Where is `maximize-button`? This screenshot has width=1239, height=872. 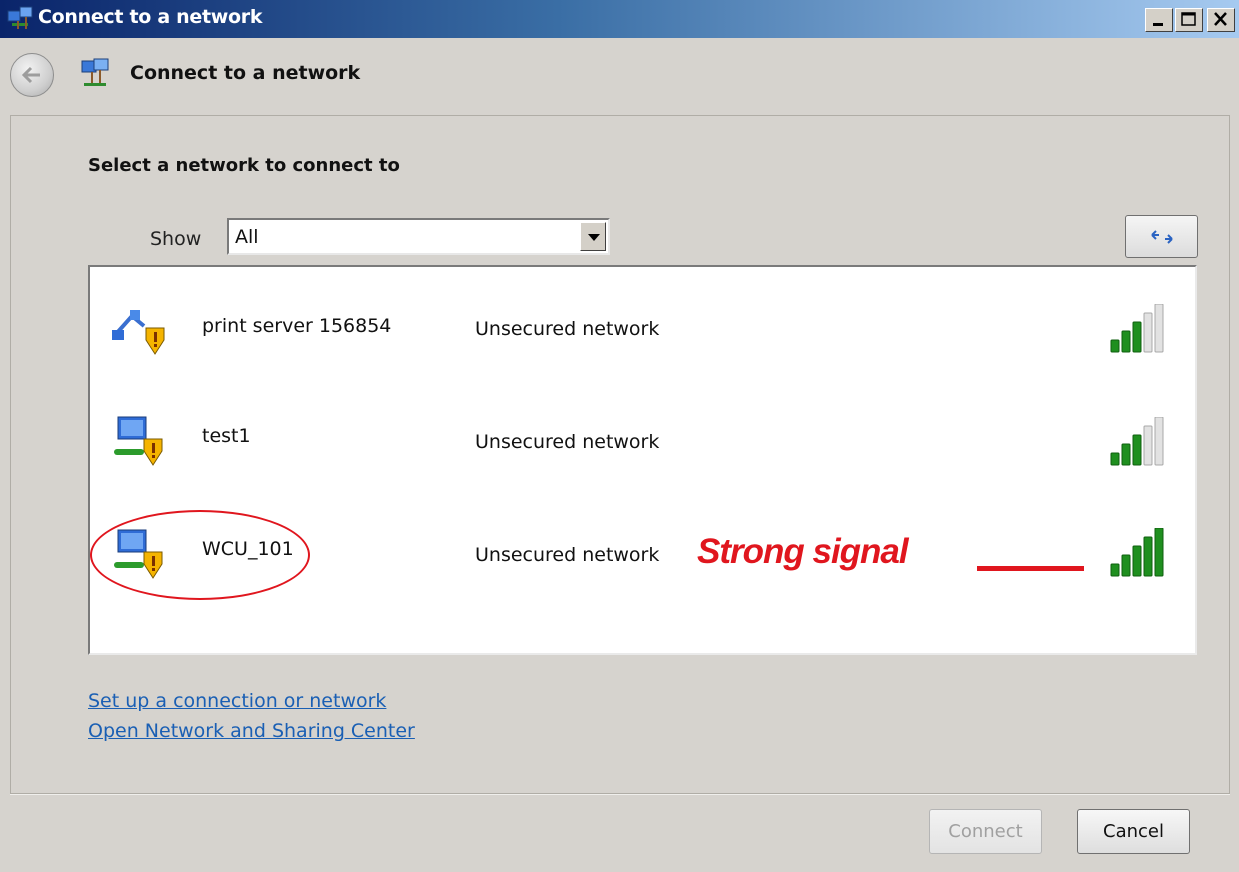 maximize-button is located at coordinates (1189, 20).